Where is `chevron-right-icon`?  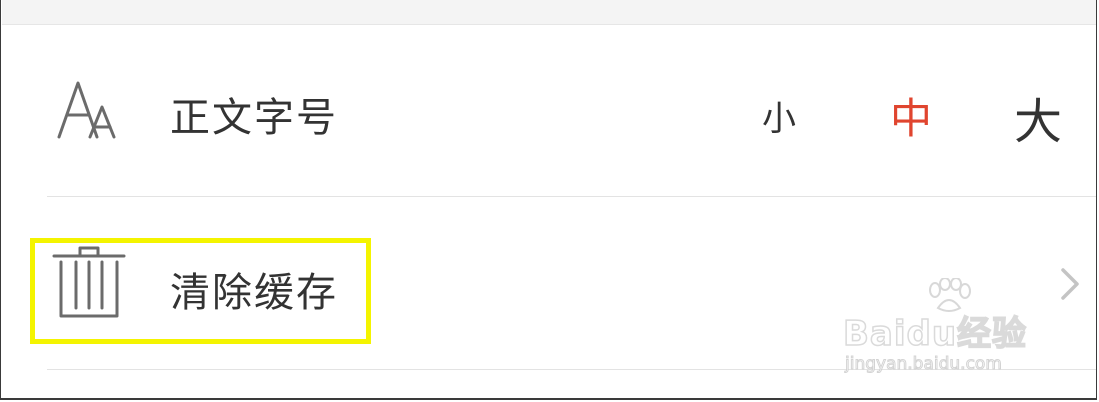
chevron-right-icon is located at coordinates (1070, 284).